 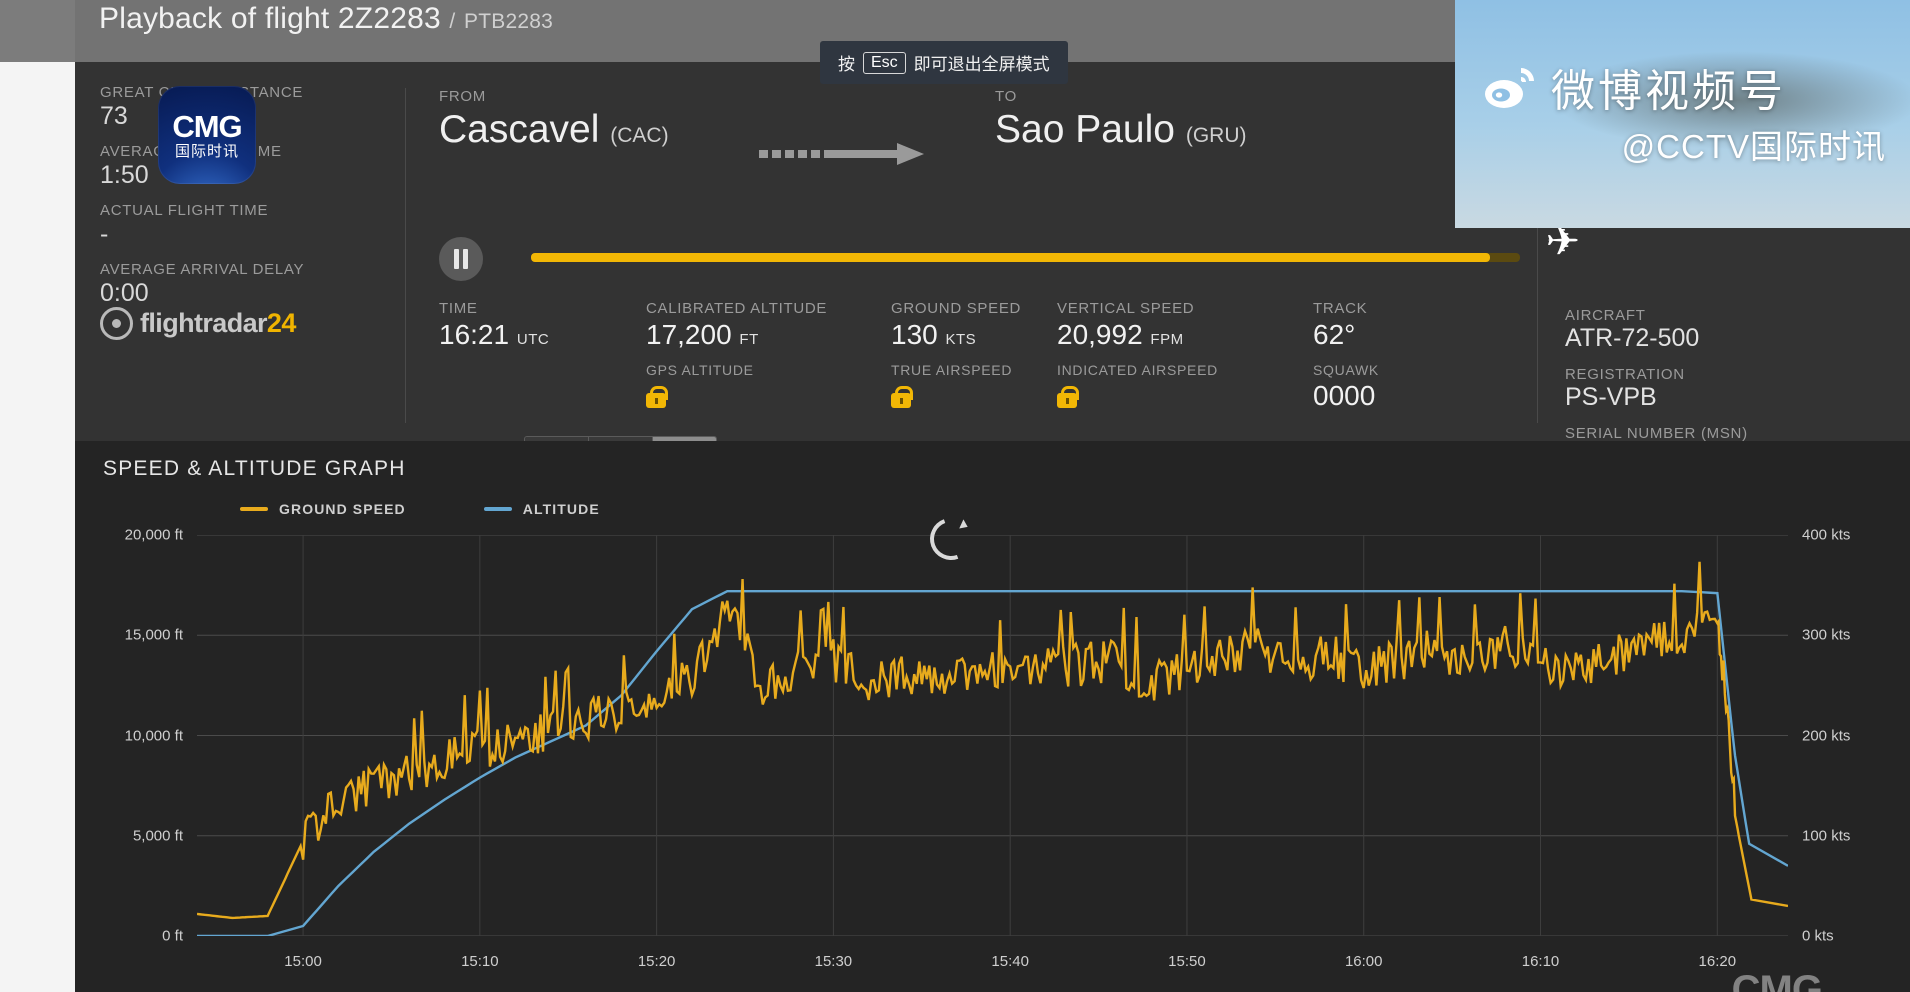 I want to click on x-tick: 15:30, so click(x=833, y=961).